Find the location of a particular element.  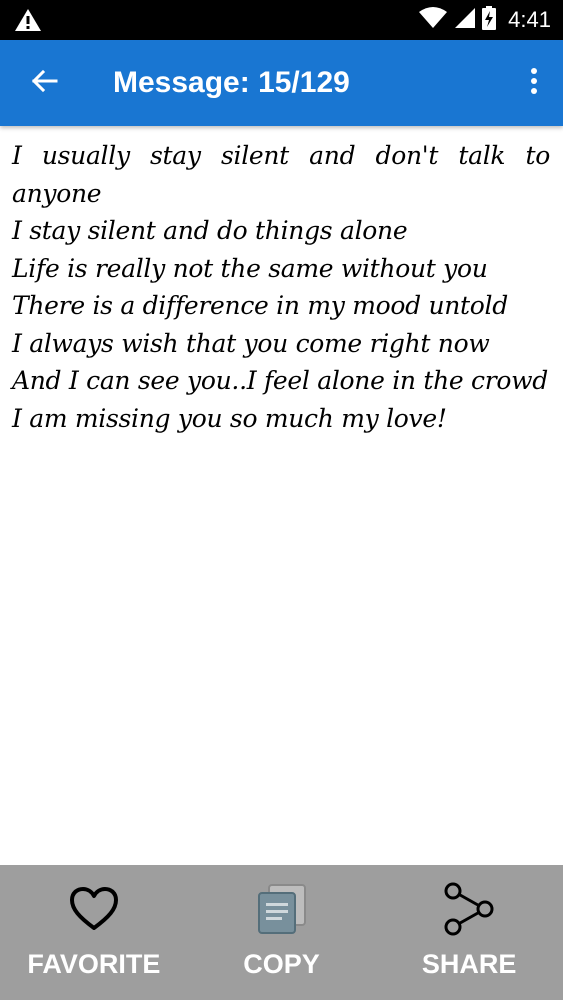

overflow-menu-button is located at coordinates (534, 83).